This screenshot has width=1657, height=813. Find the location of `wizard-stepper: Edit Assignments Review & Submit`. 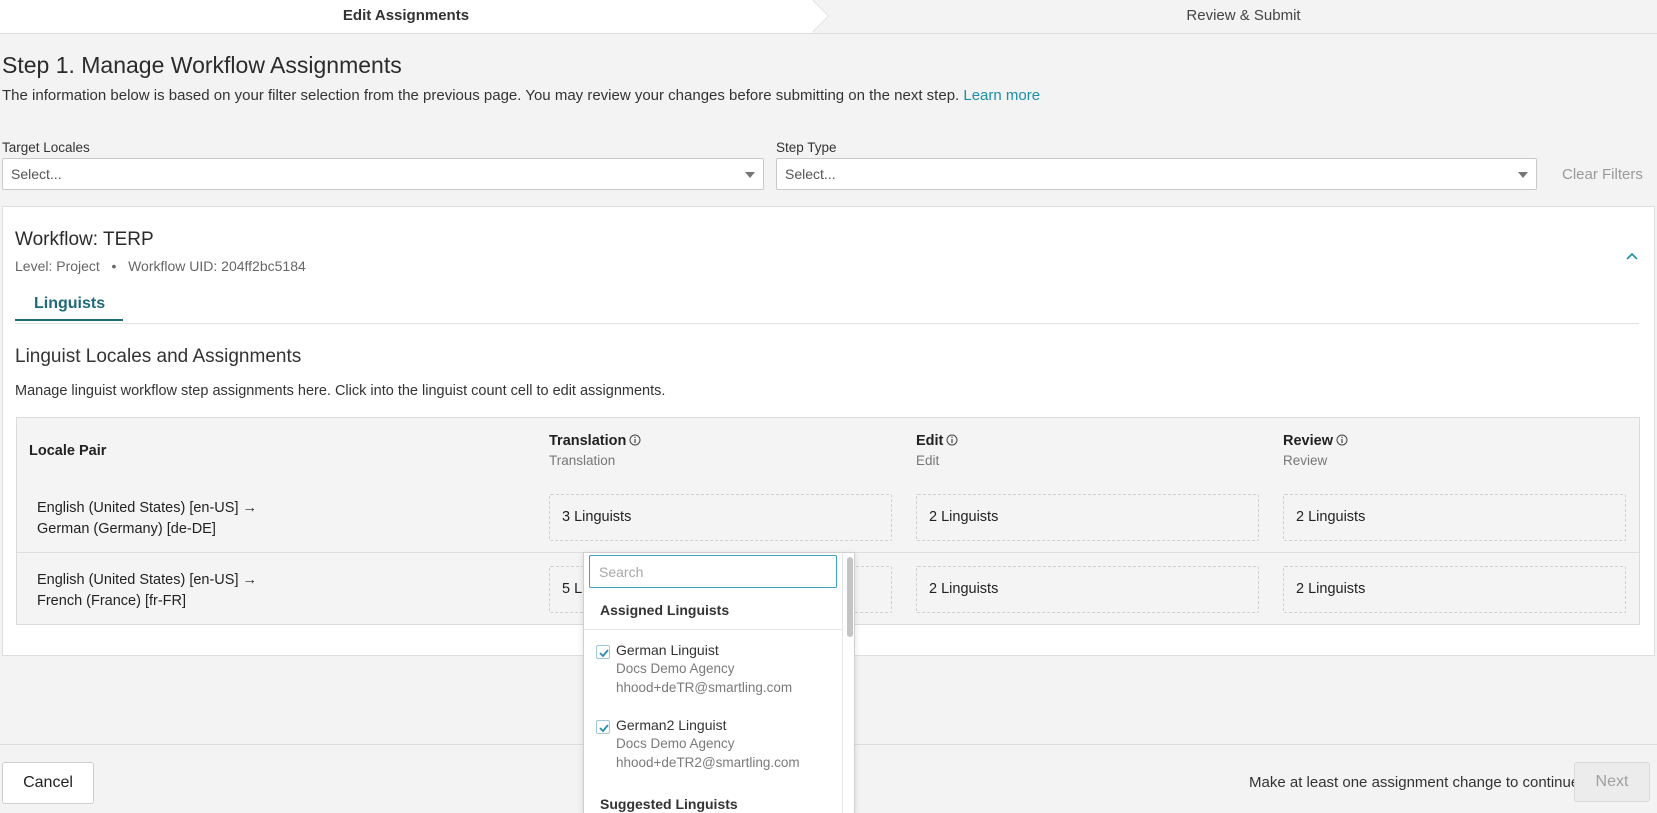

wizard-stepper: Edit Assignments Review & Submit is located at coordinates (828, 17).